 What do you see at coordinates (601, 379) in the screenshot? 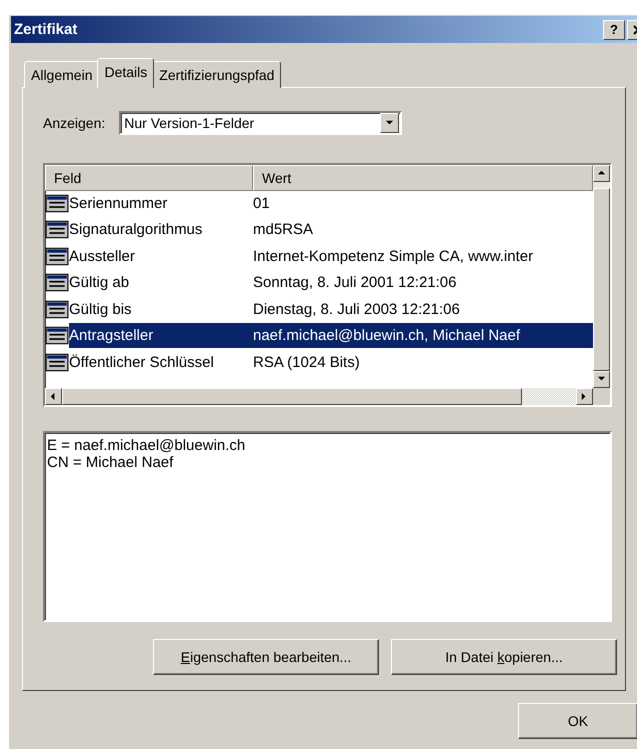
I see `scroll-down-button` at bounding box center [601, 379].